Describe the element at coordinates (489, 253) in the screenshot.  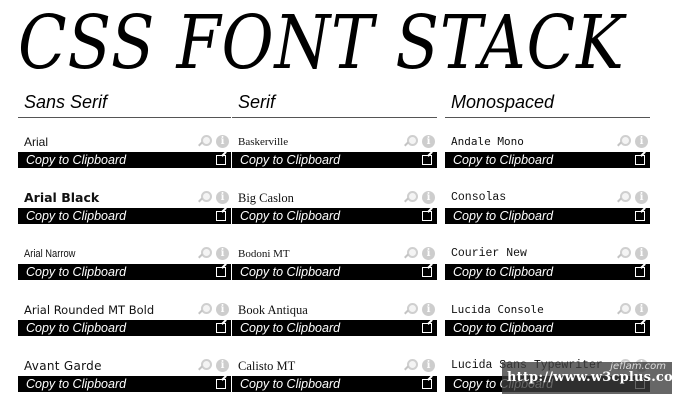
I see `font-name: Courier New` at that location.